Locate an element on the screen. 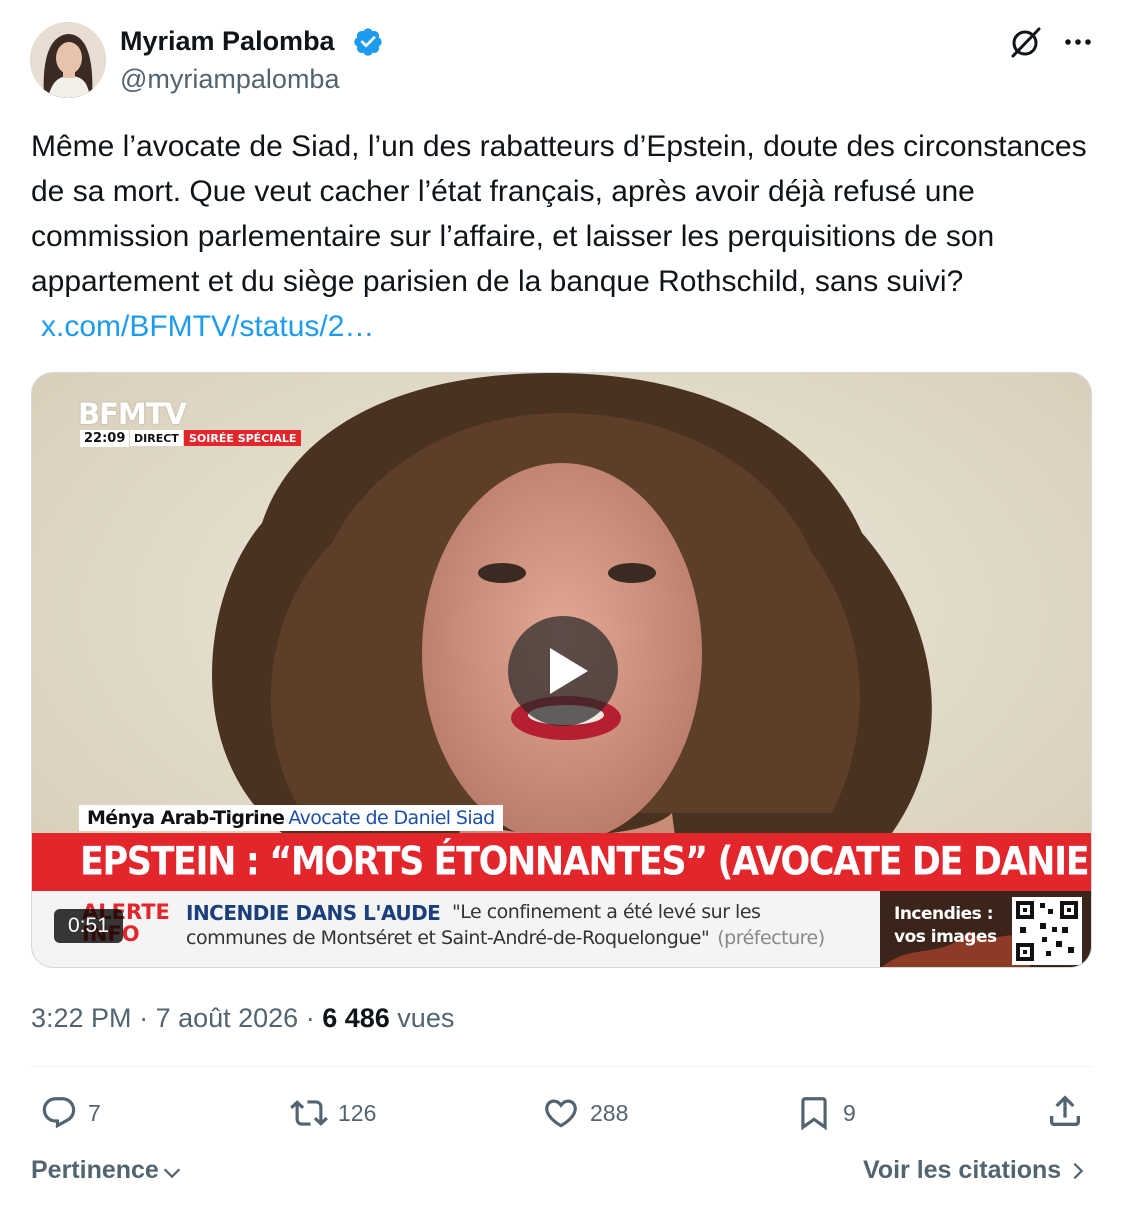  bookmark-button: 9 is located at coordinates (825, 1113).